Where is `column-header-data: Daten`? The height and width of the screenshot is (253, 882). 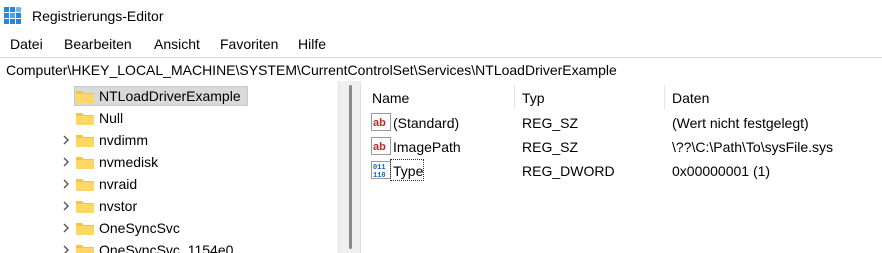
column-header-data: Daten is located at coordinates (690, 98).